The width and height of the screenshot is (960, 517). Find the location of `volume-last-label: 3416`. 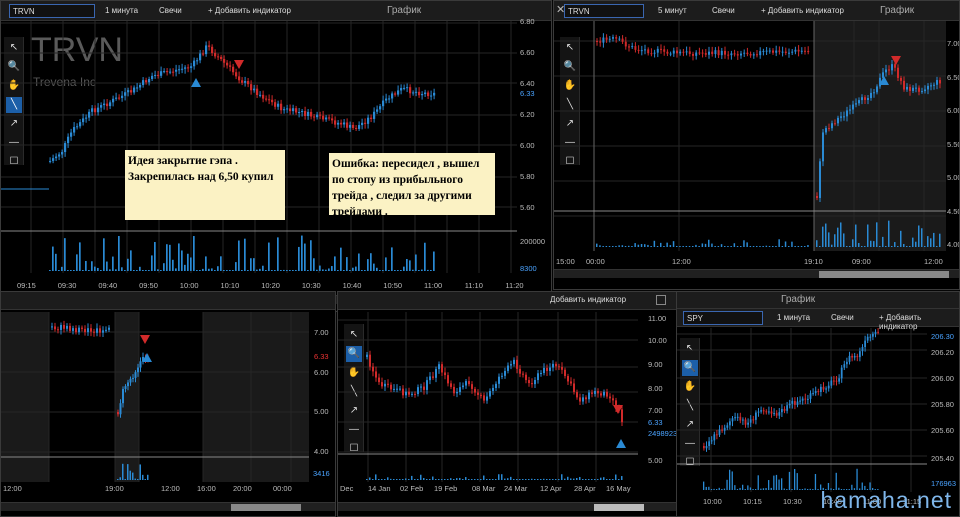

volume-last-label: 3416 is located at coordinates (321, 473).